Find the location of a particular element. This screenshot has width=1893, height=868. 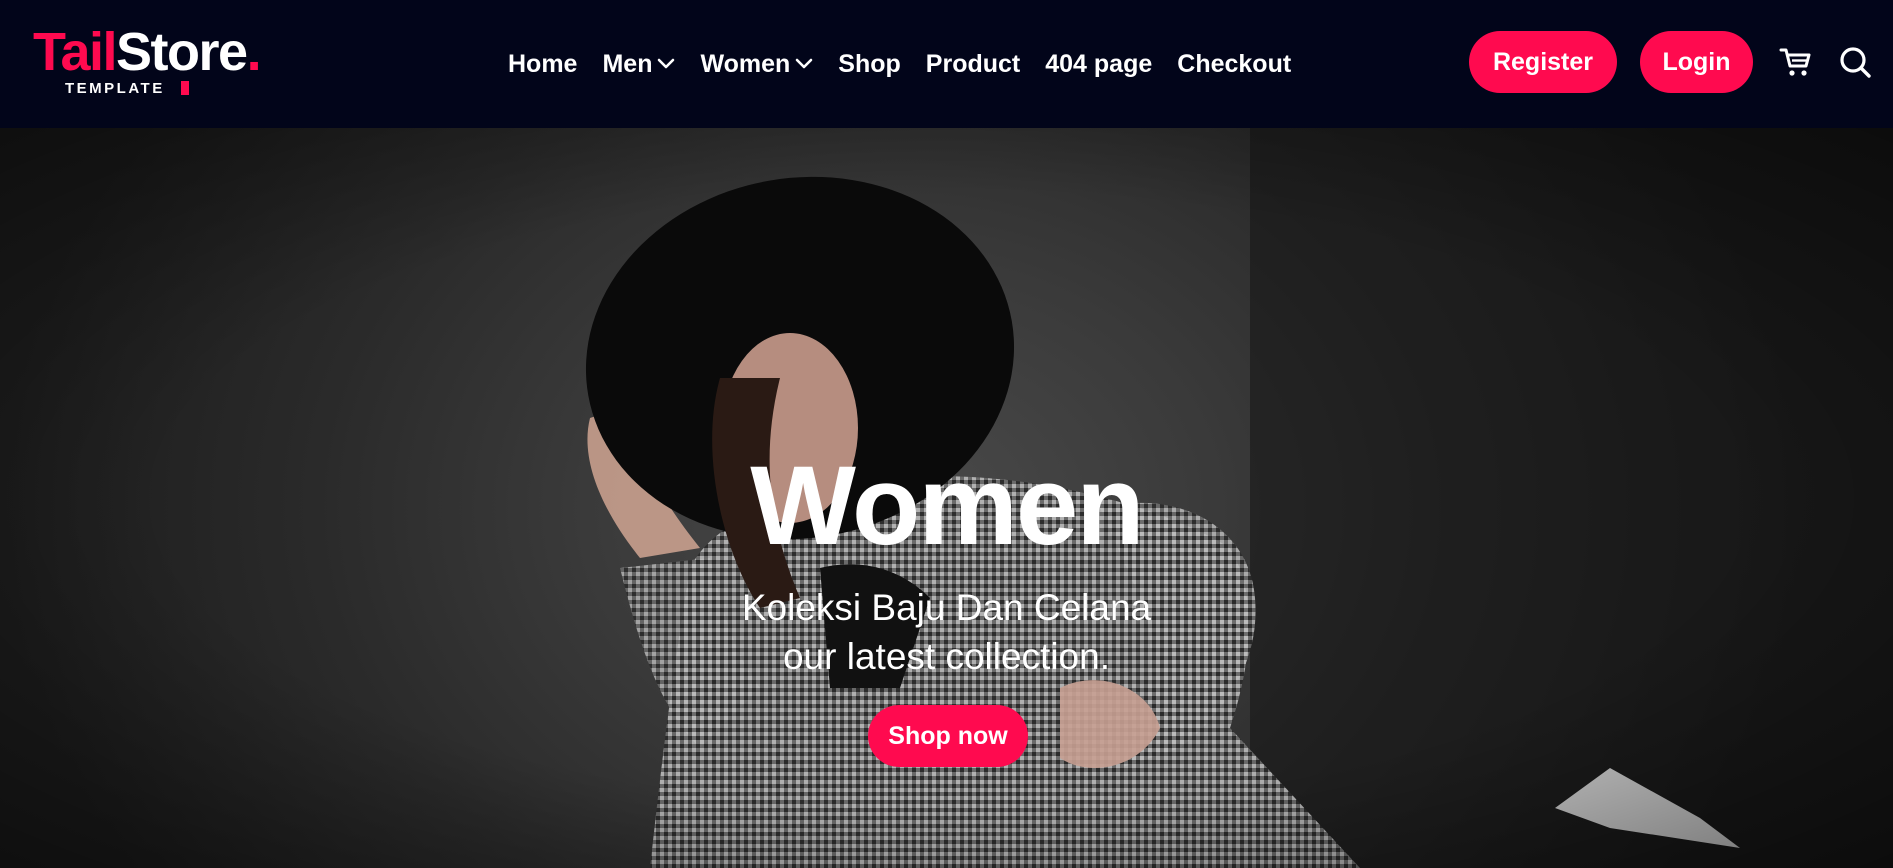

nav-item-label: Home is located at coordinates (543, 63).